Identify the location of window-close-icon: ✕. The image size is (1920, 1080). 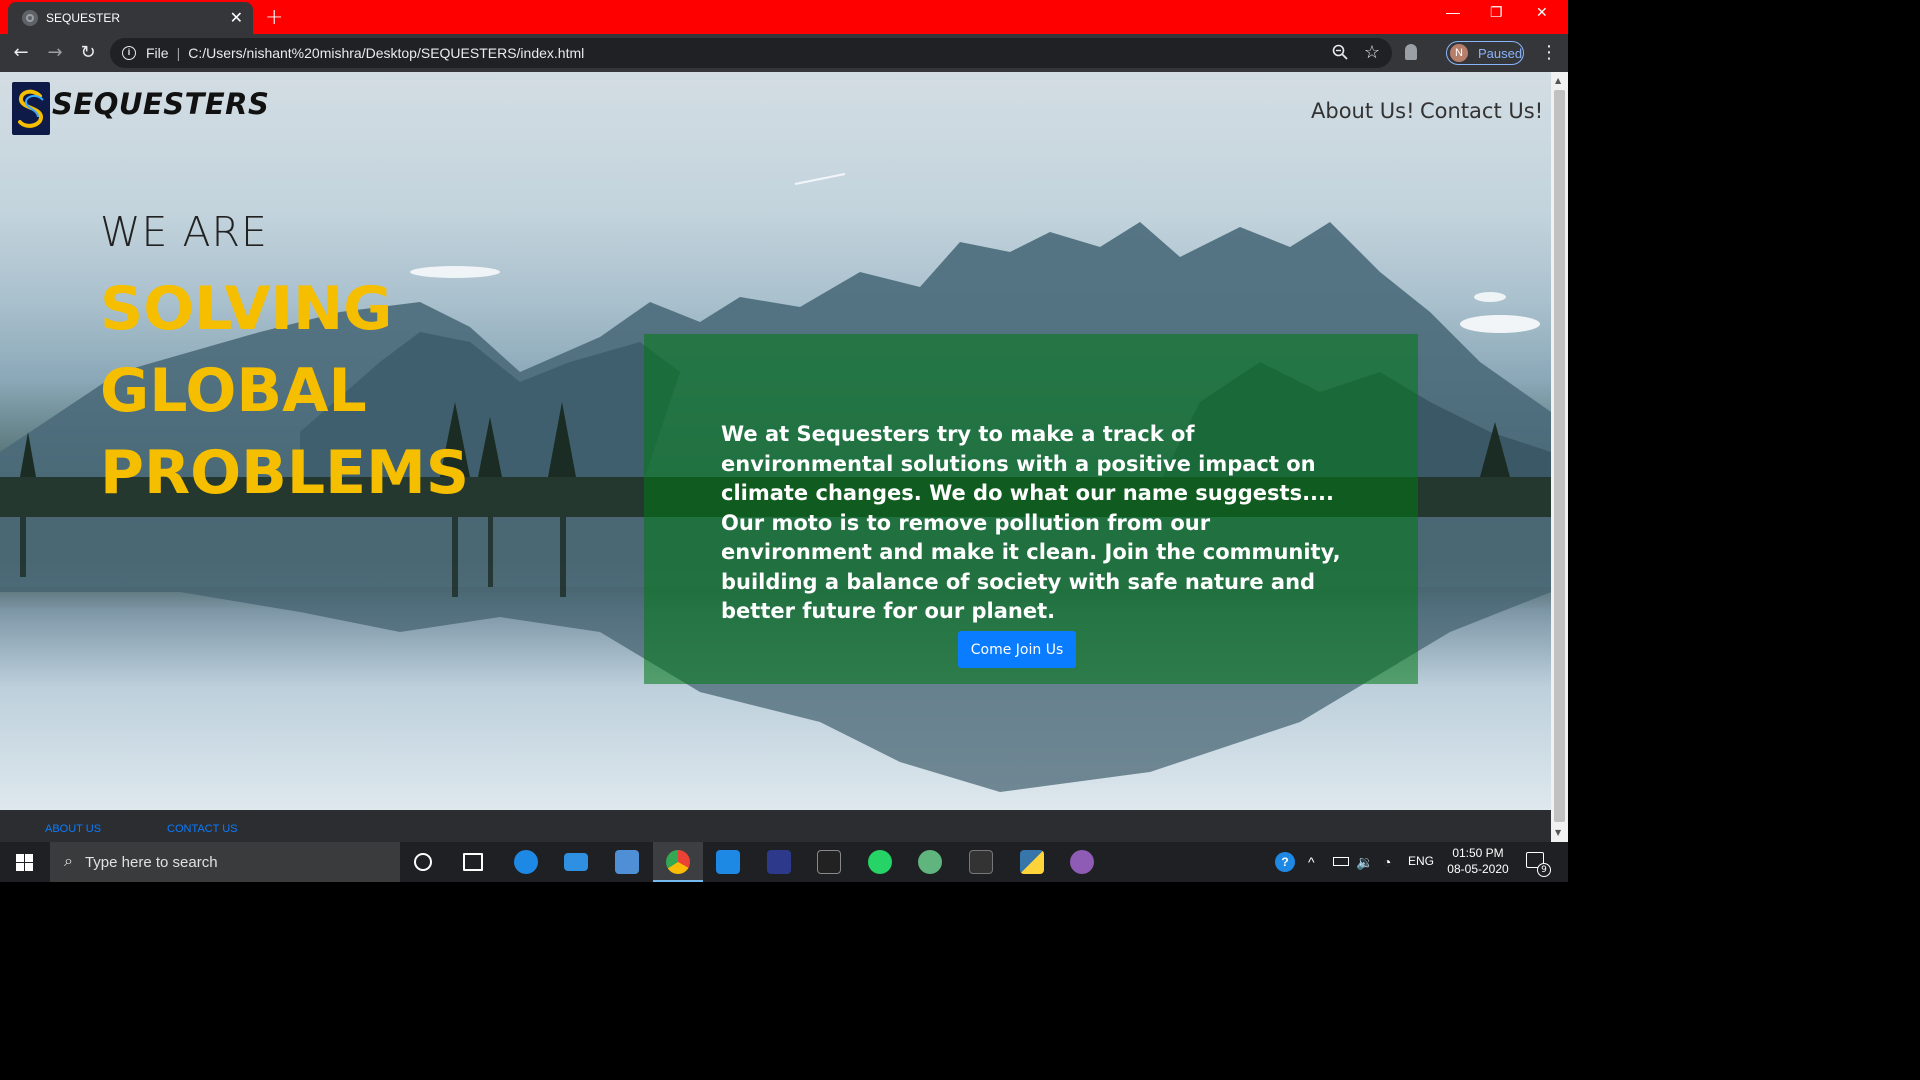
(1542, 12).